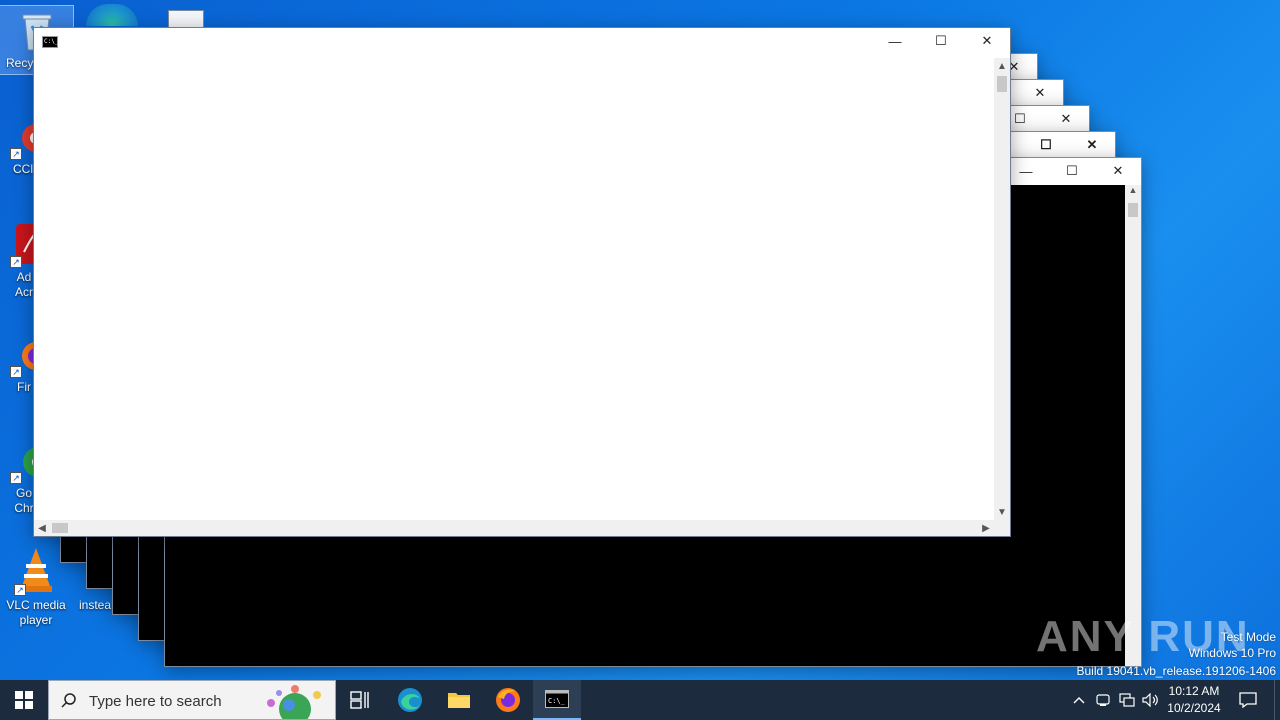 The image size is (1280, 720). I want to click on scroll-thumb, so click(1133, 210).